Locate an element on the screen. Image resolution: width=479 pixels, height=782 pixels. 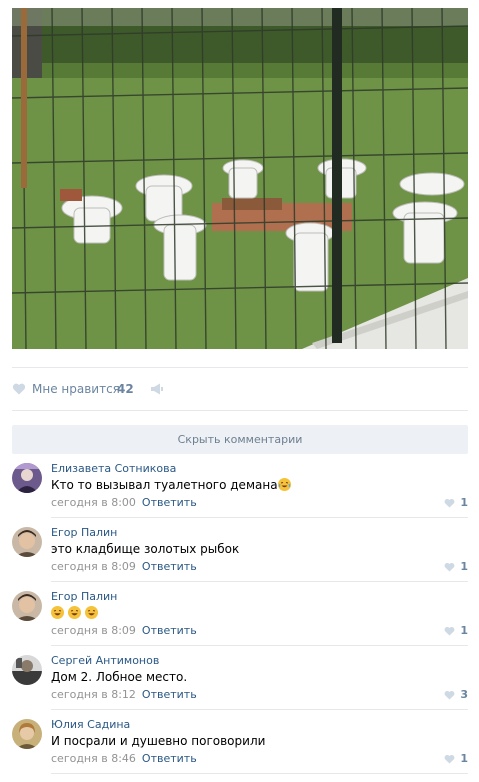
comment-text: Кто то вызывал туалетного демана is located at coordinates (171, 485).